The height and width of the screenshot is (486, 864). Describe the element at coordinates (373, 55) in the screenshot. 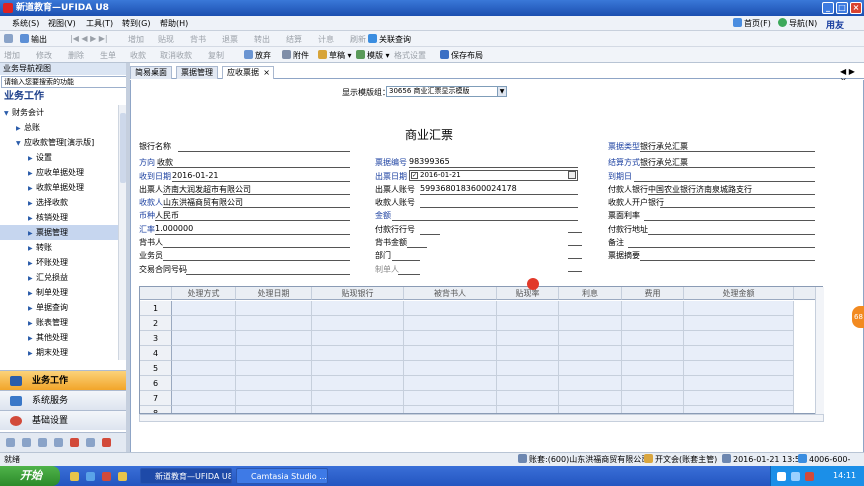

I see `template-button: 模版 ▾` at that location.